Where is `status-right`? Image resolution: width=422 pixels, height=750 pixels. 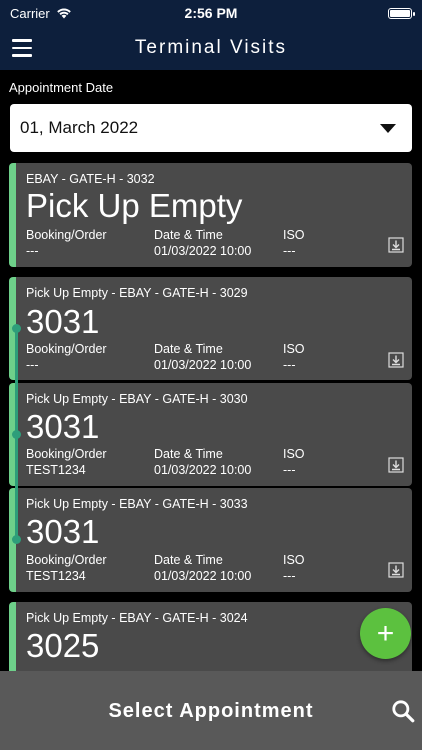 status-right is located at coordinates (343, 13).